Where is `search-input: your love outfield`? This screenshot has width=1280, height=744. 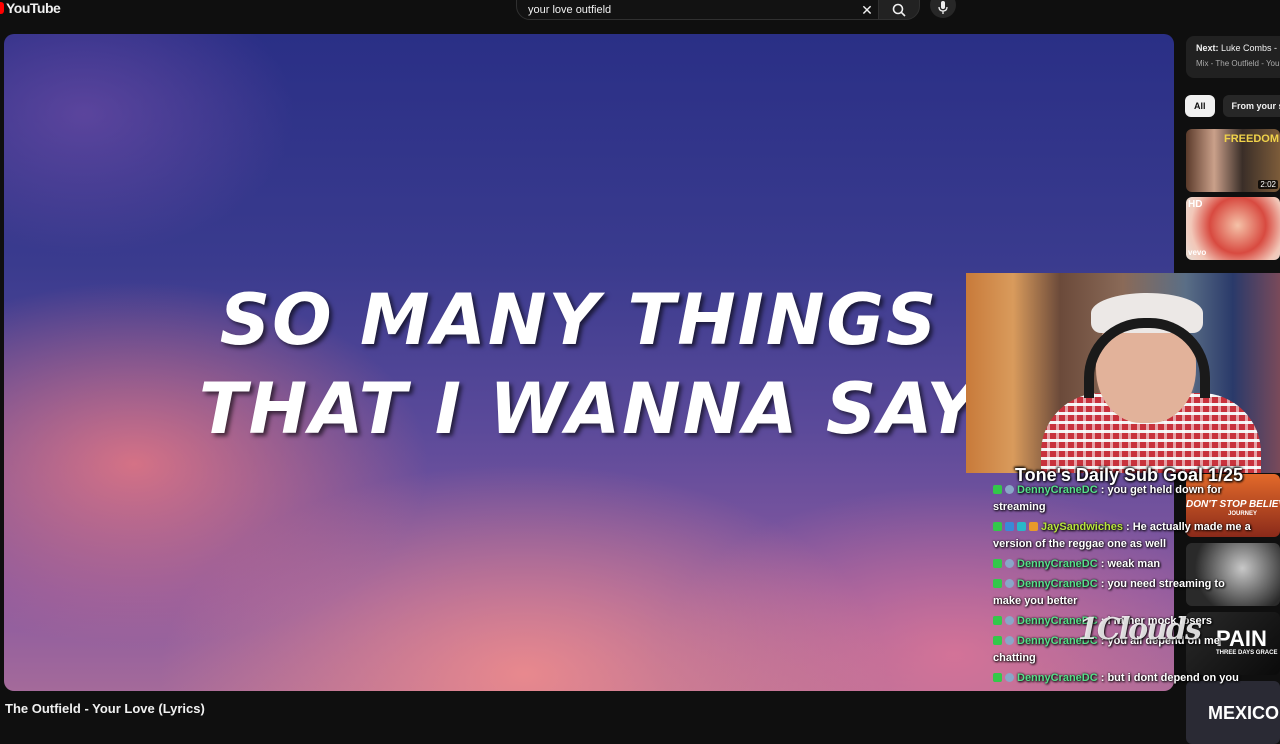 search-input: your love outfield is located at coordinates (691, 10).